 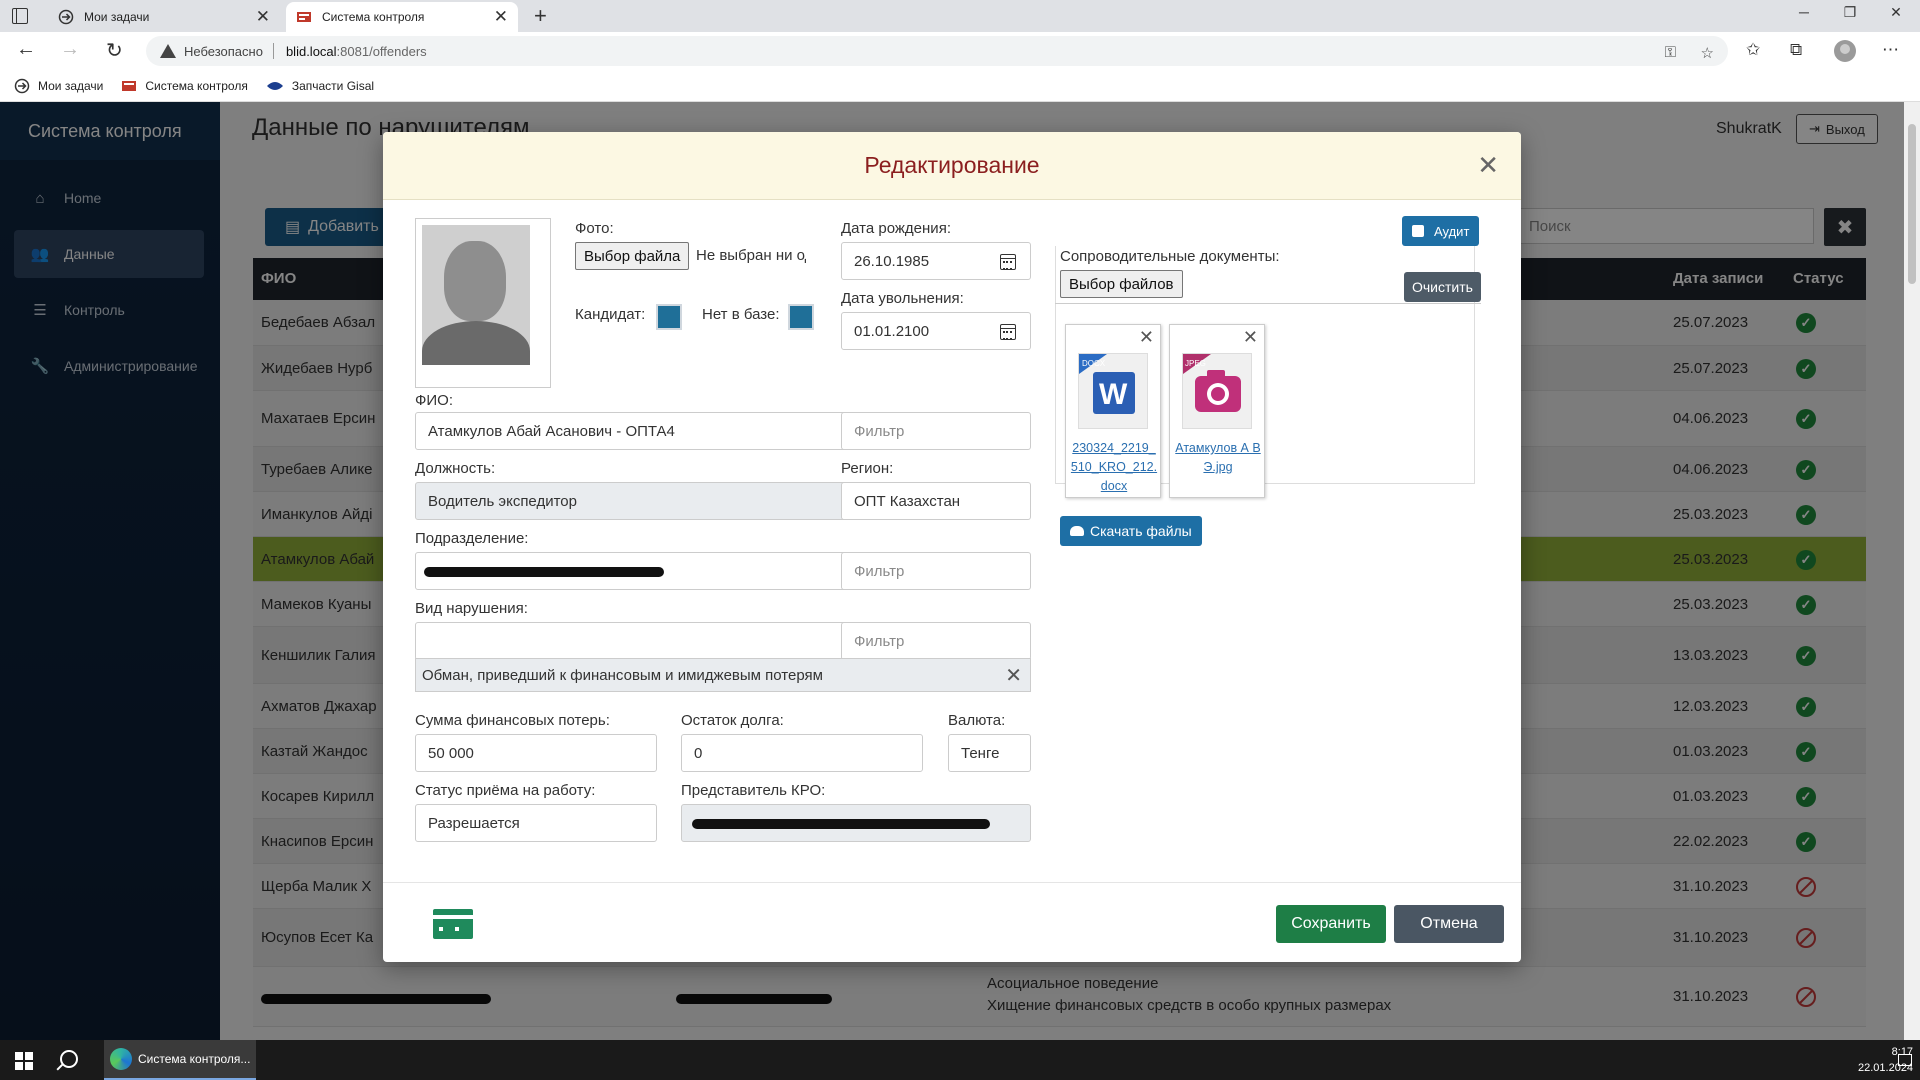 I want to click on bookmark-gisal-parts: Запчасти Gisal, so click(x=320, y=86).